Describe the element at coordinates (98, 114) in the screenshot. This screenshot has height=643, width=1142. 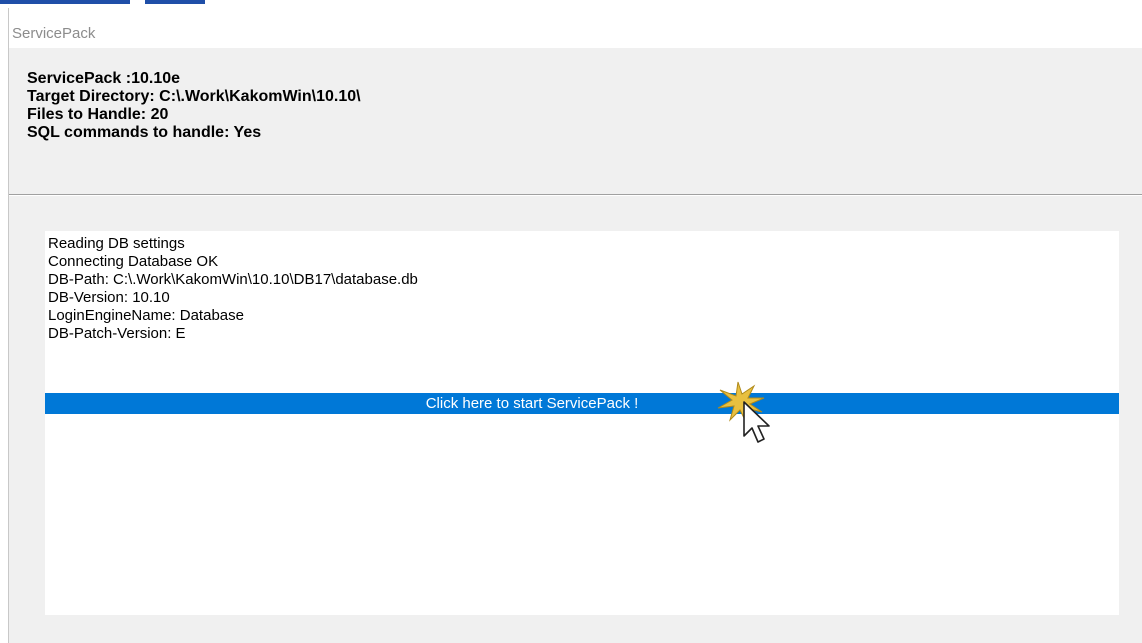
I see `files-to-handle: Files to Handle: 20` at that location.